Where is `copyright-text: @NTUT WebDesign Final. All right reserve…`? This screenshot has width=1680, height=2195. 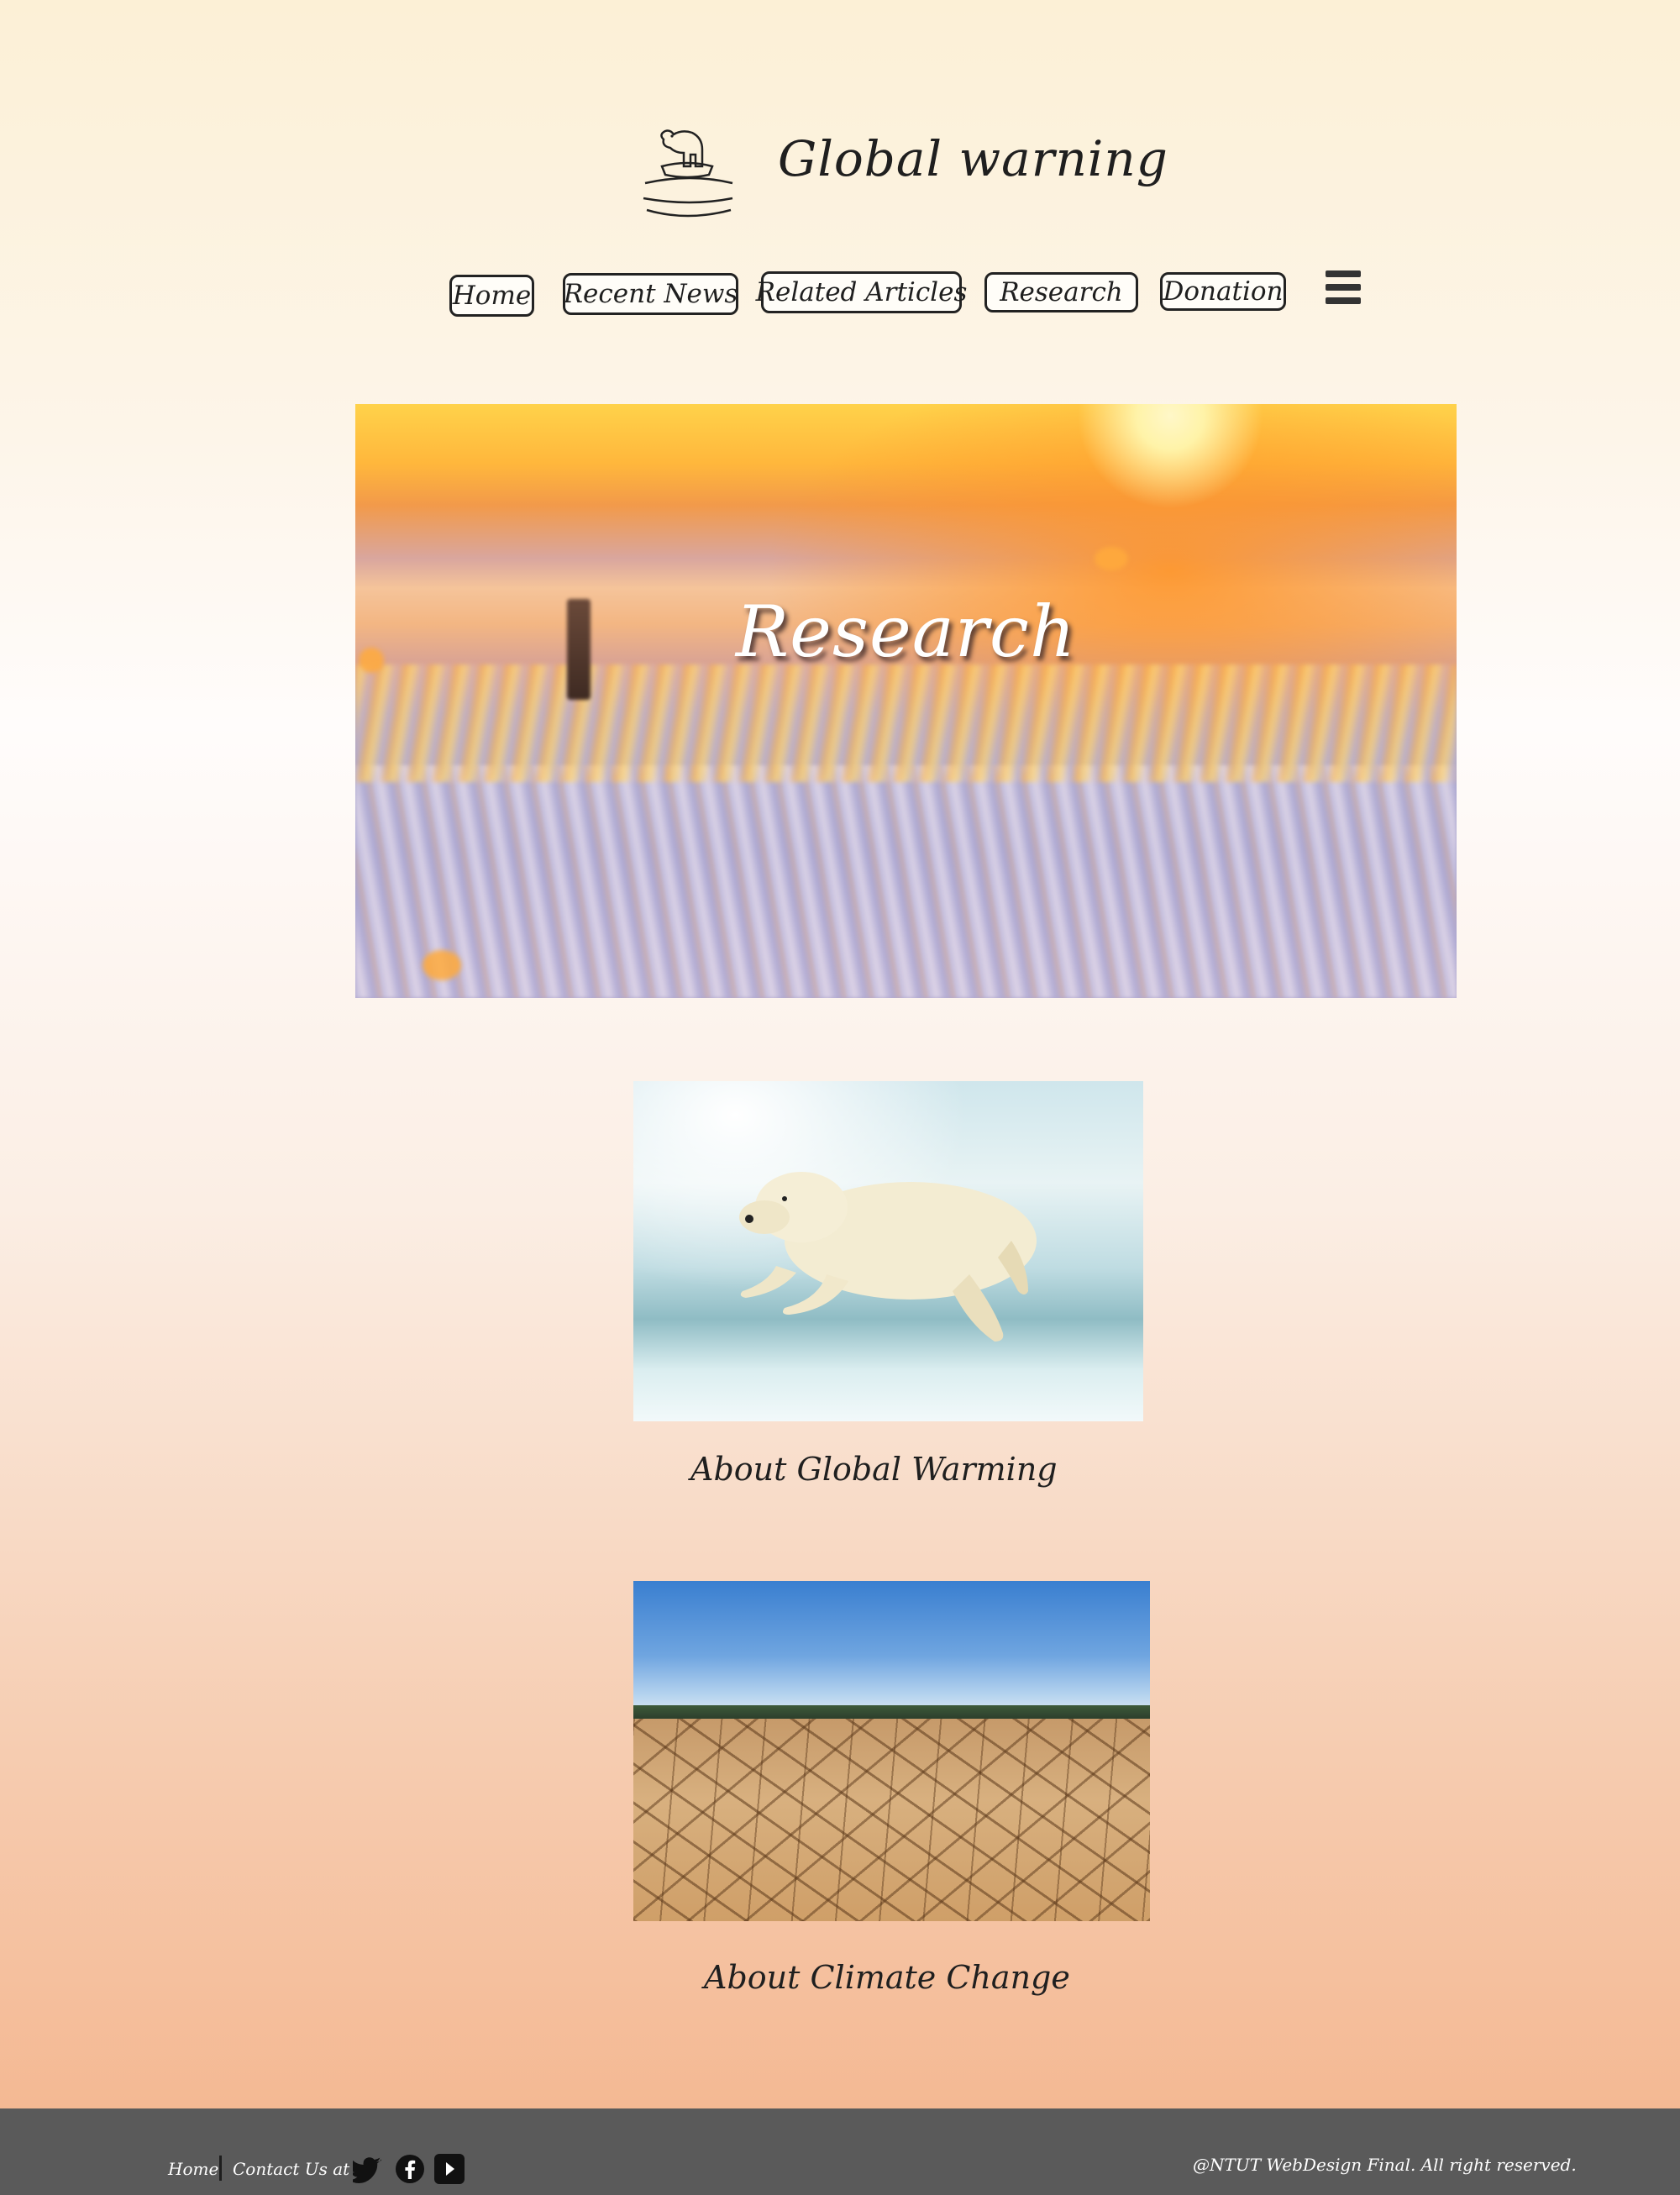 copyright-text: @NTUT WebDesign Final. All right reserve… is located at coordinates (1385, 2165).